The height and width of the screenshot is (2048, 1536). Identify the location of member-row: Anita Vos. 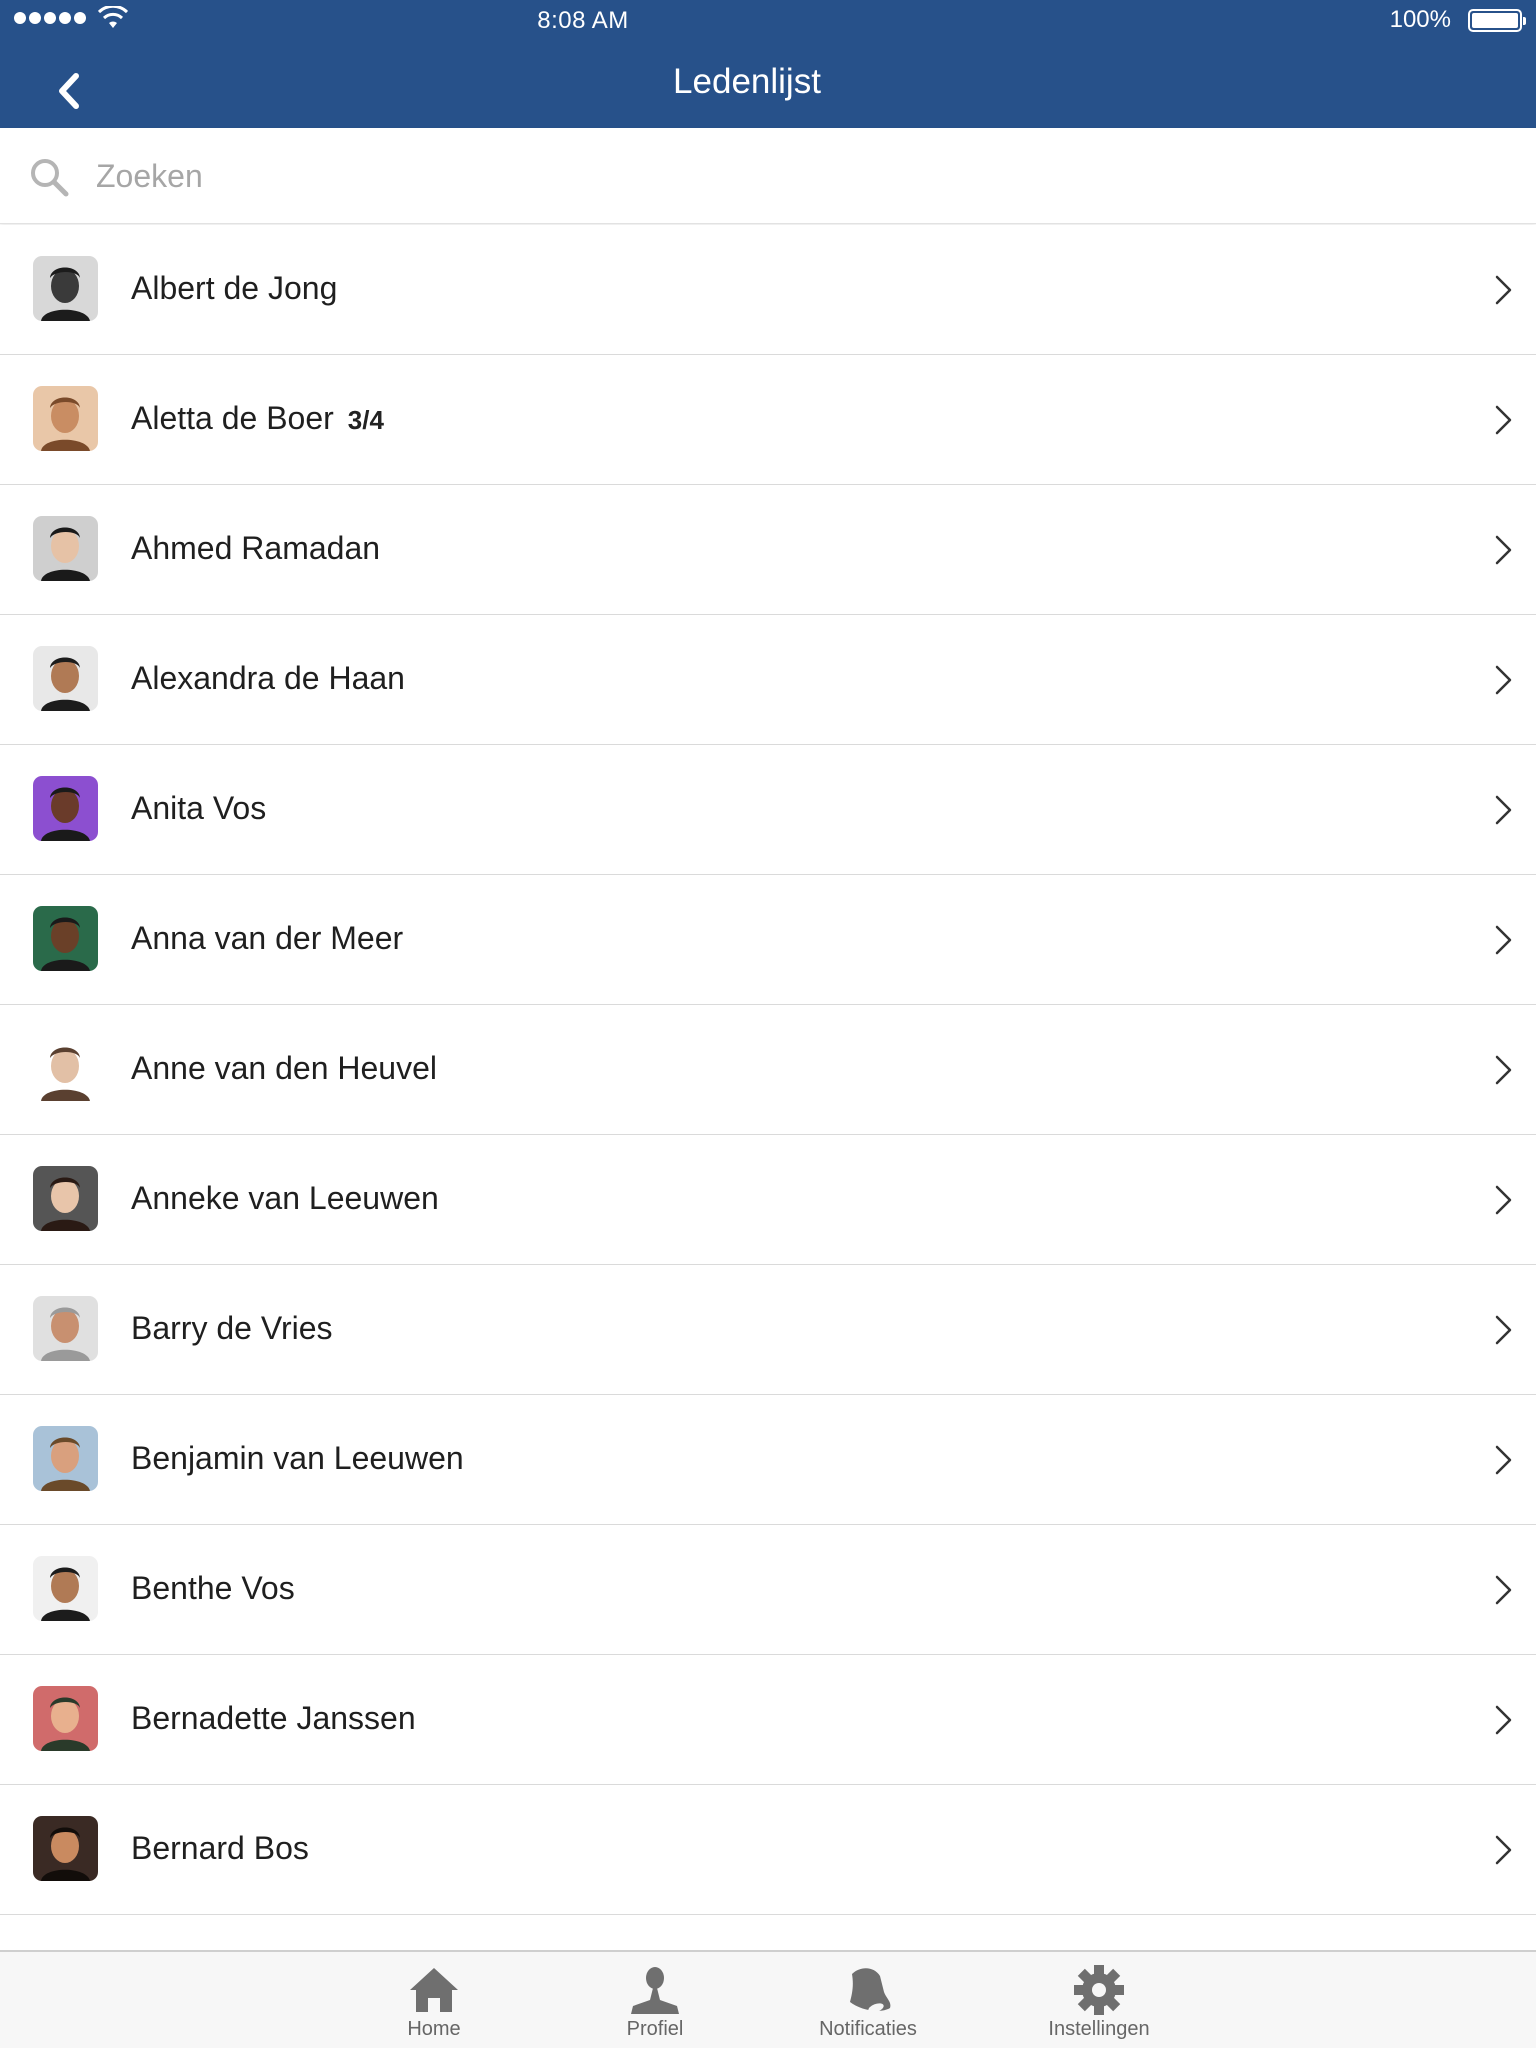
(768, 810).